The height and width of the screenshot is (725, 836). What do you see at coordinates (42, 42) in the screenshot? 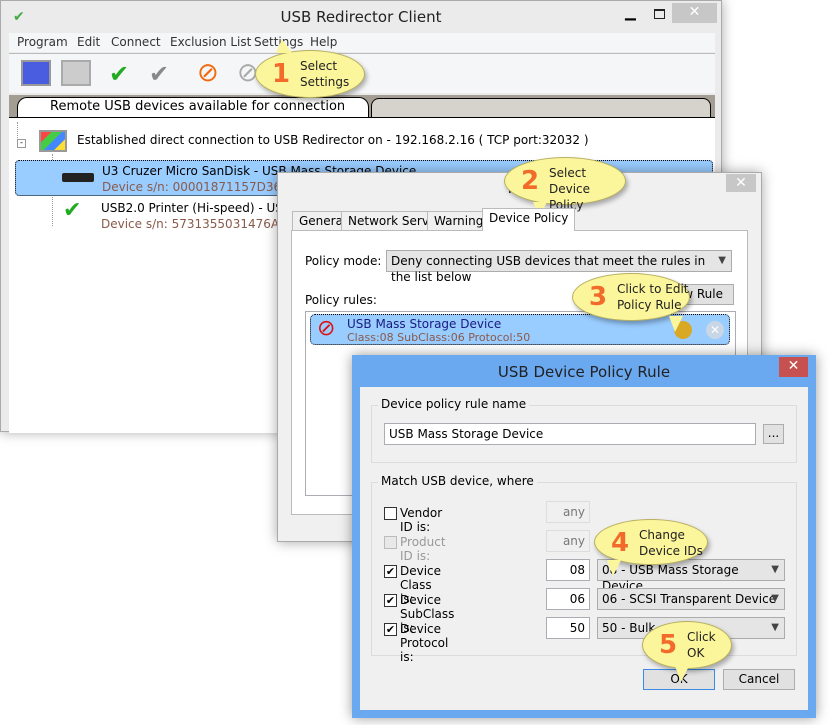
I see `menu-program: Program` at bounding box center [42, 42].